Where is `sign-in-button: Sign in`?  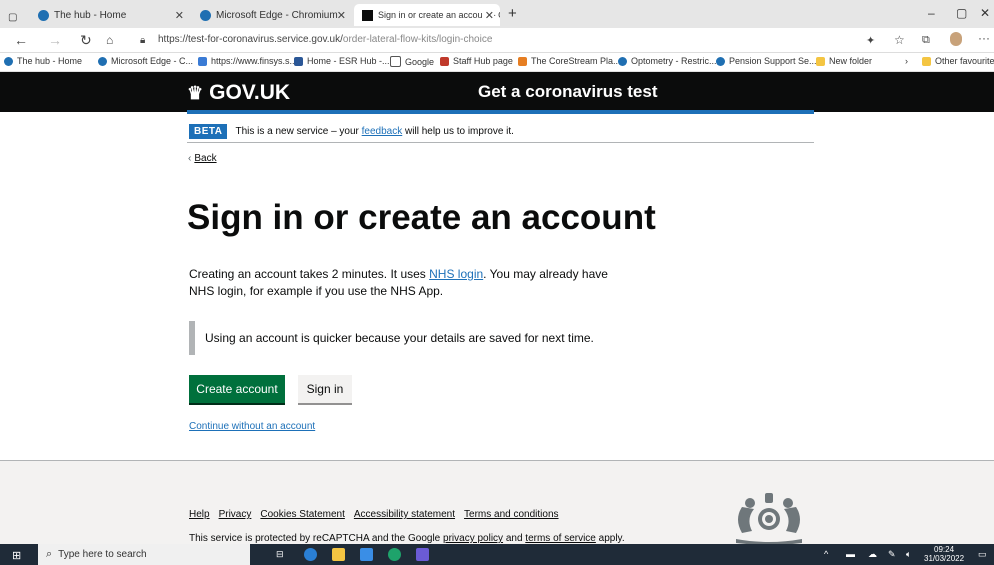 sign-in-button: Sign in is located at coordinates (325, 389).